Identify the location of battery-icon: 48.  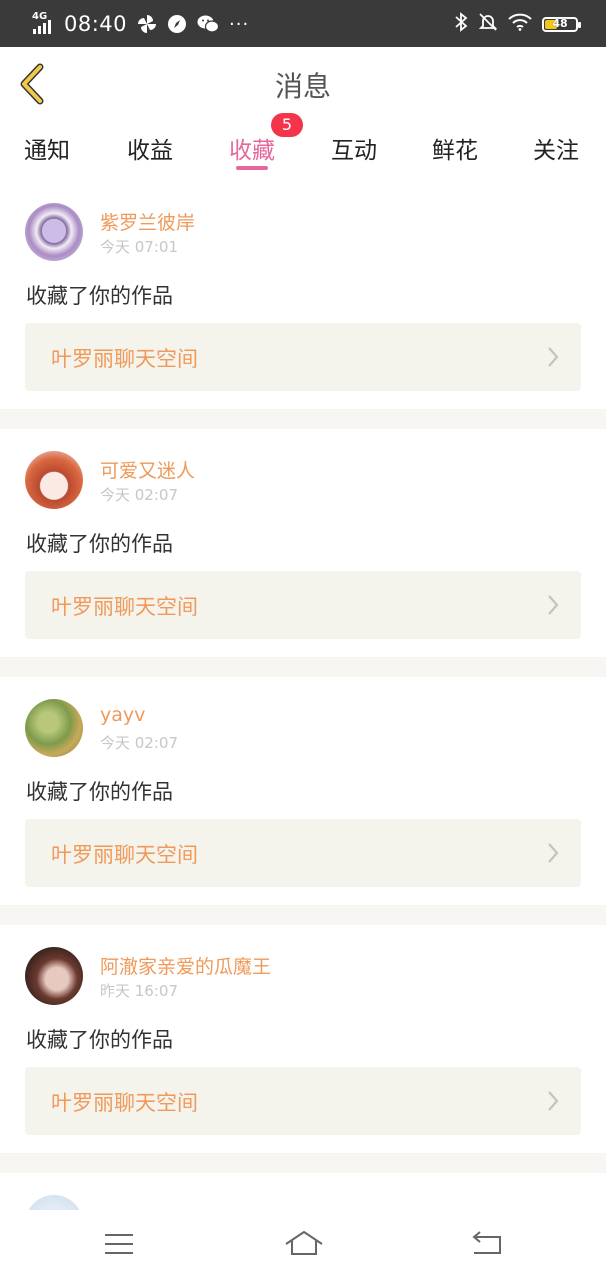
(561, 24).